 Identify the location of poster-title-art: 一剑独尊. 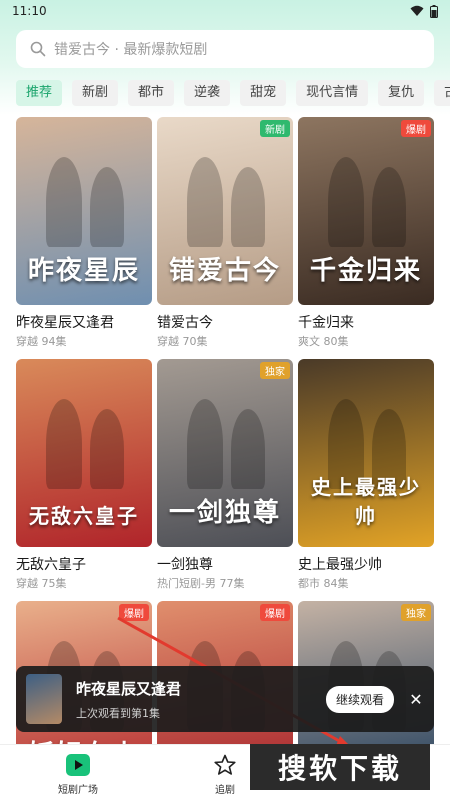
(224, 513).